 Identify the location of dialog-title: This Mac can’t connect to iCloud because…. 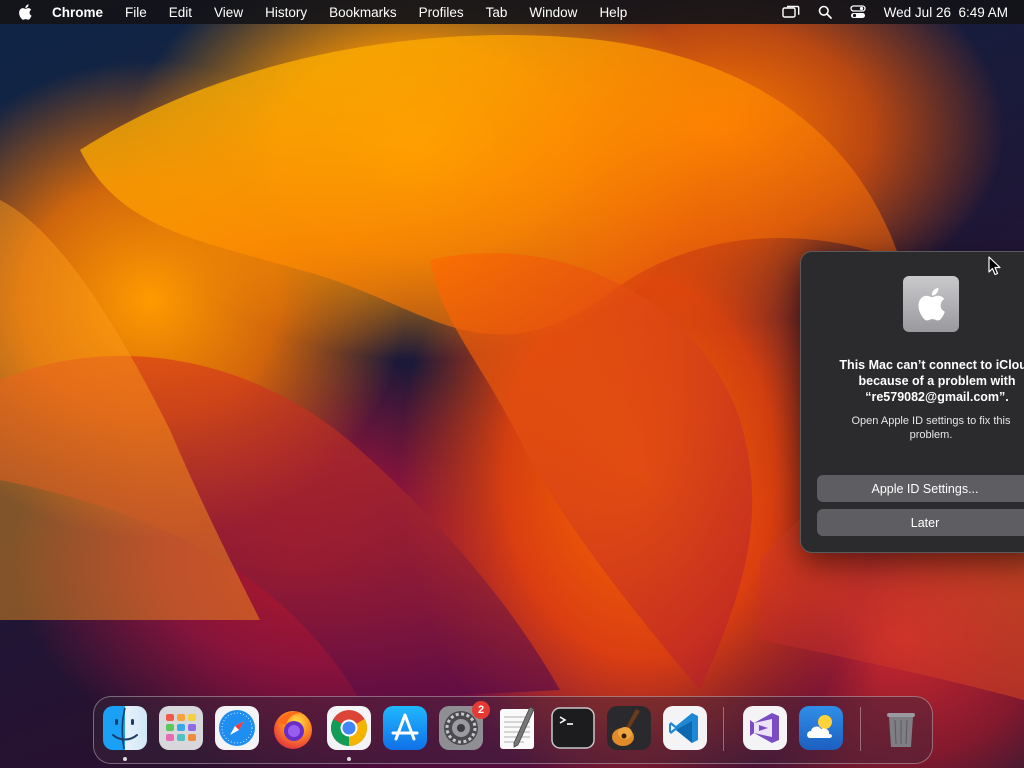
(931, 381).